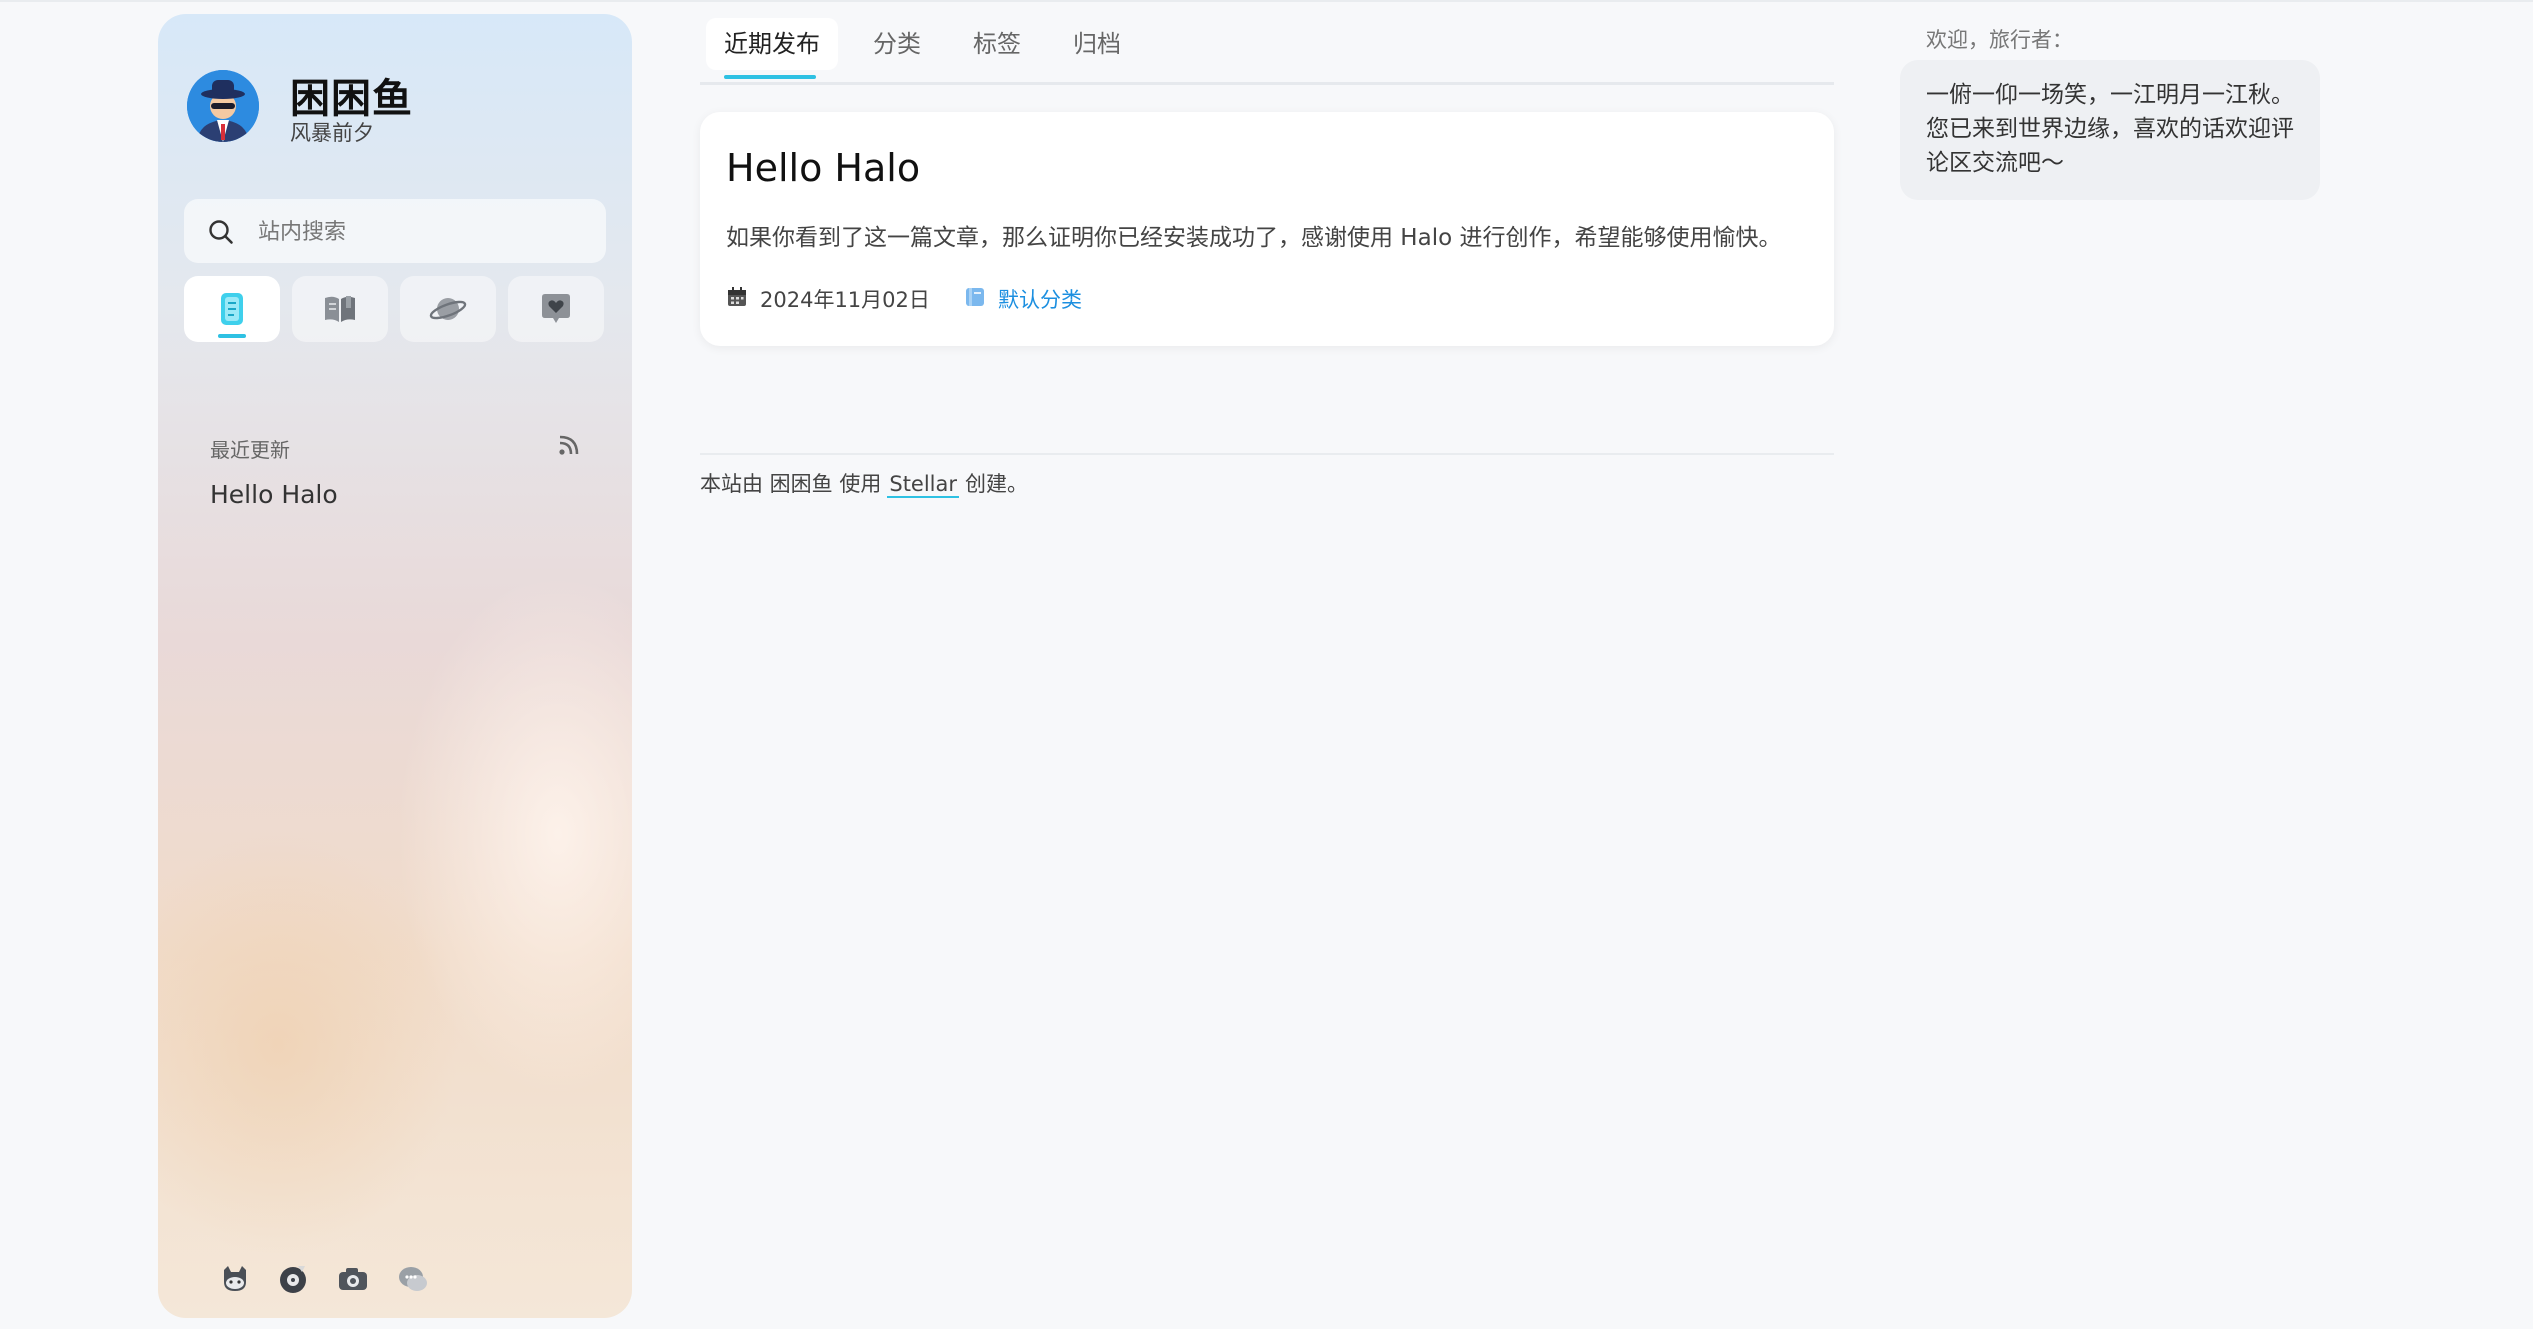 The width and height of the screenshot is (2533, 1329). Describe the element at coordinates (791, 484) in the screenshot. I see `footer-prefix: 本站由 困困鱼 使用` at that location.